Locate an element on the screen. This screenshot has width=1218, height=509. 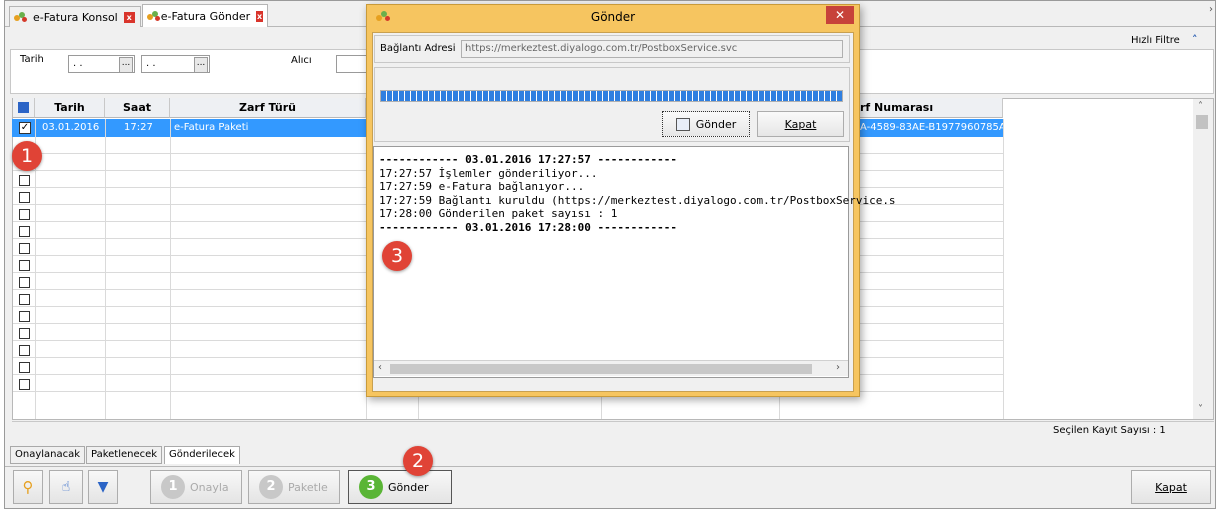
progress-fill is located at coordinates (611, 96).